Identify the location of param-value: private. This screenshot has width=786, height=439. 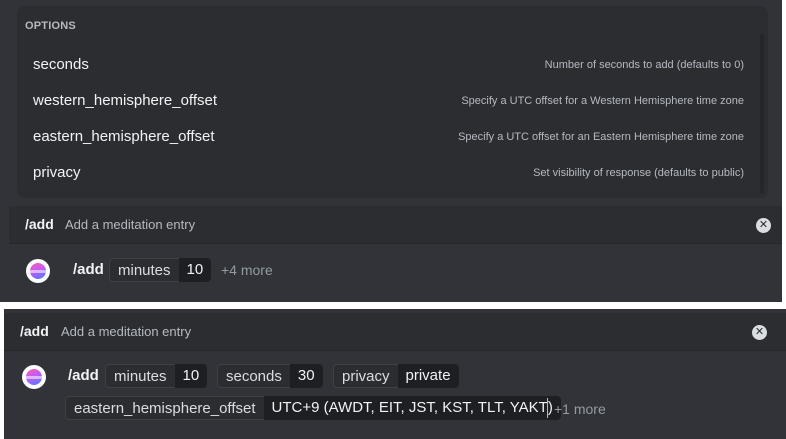
(428, 376).